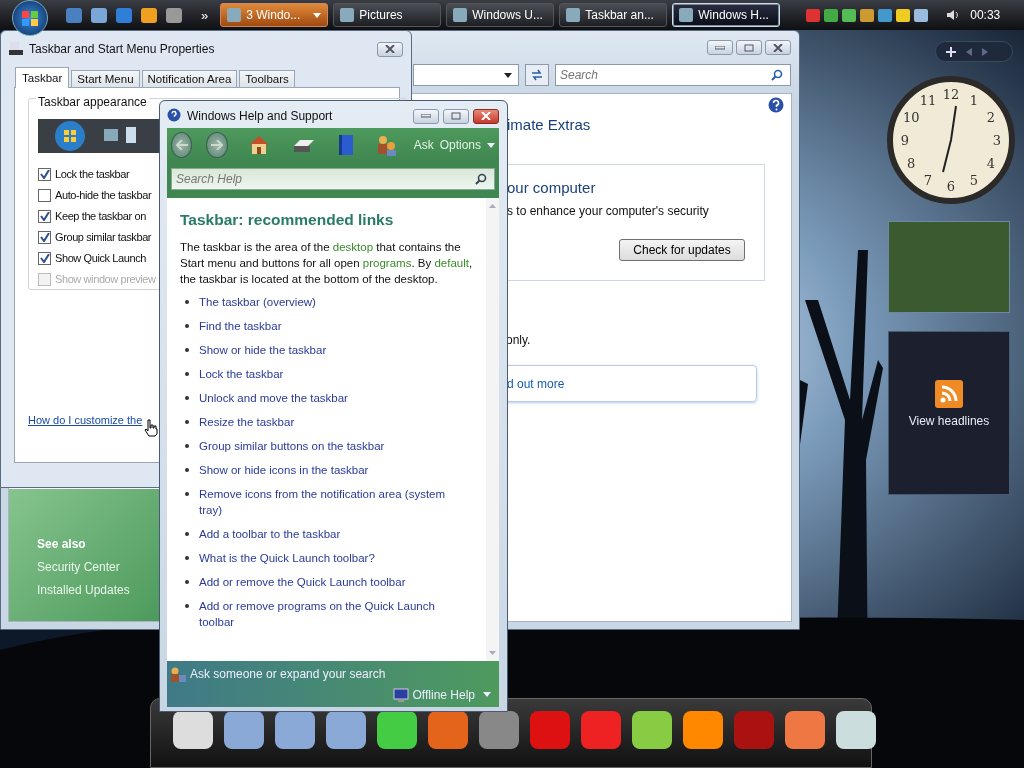 This screenshot has height=768, width=1024. Describe the element at coordinates (951, 51) in the screenshot. I see `add-gadget-icon` at that location.